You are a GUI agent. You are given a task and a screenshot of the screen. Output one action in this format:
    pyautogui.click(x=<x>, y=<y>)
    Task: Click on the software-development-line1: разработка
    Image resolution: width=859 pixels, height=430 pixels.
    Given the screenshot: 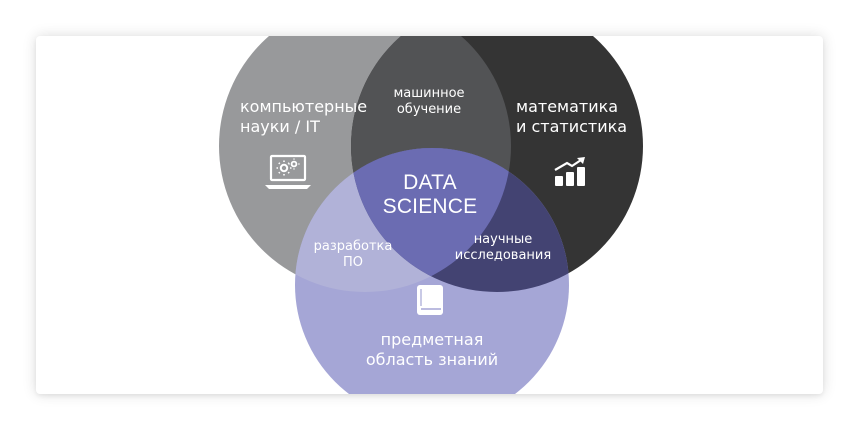 What is the action you would take?
    pyautogui.click(x=353, y=246)
    